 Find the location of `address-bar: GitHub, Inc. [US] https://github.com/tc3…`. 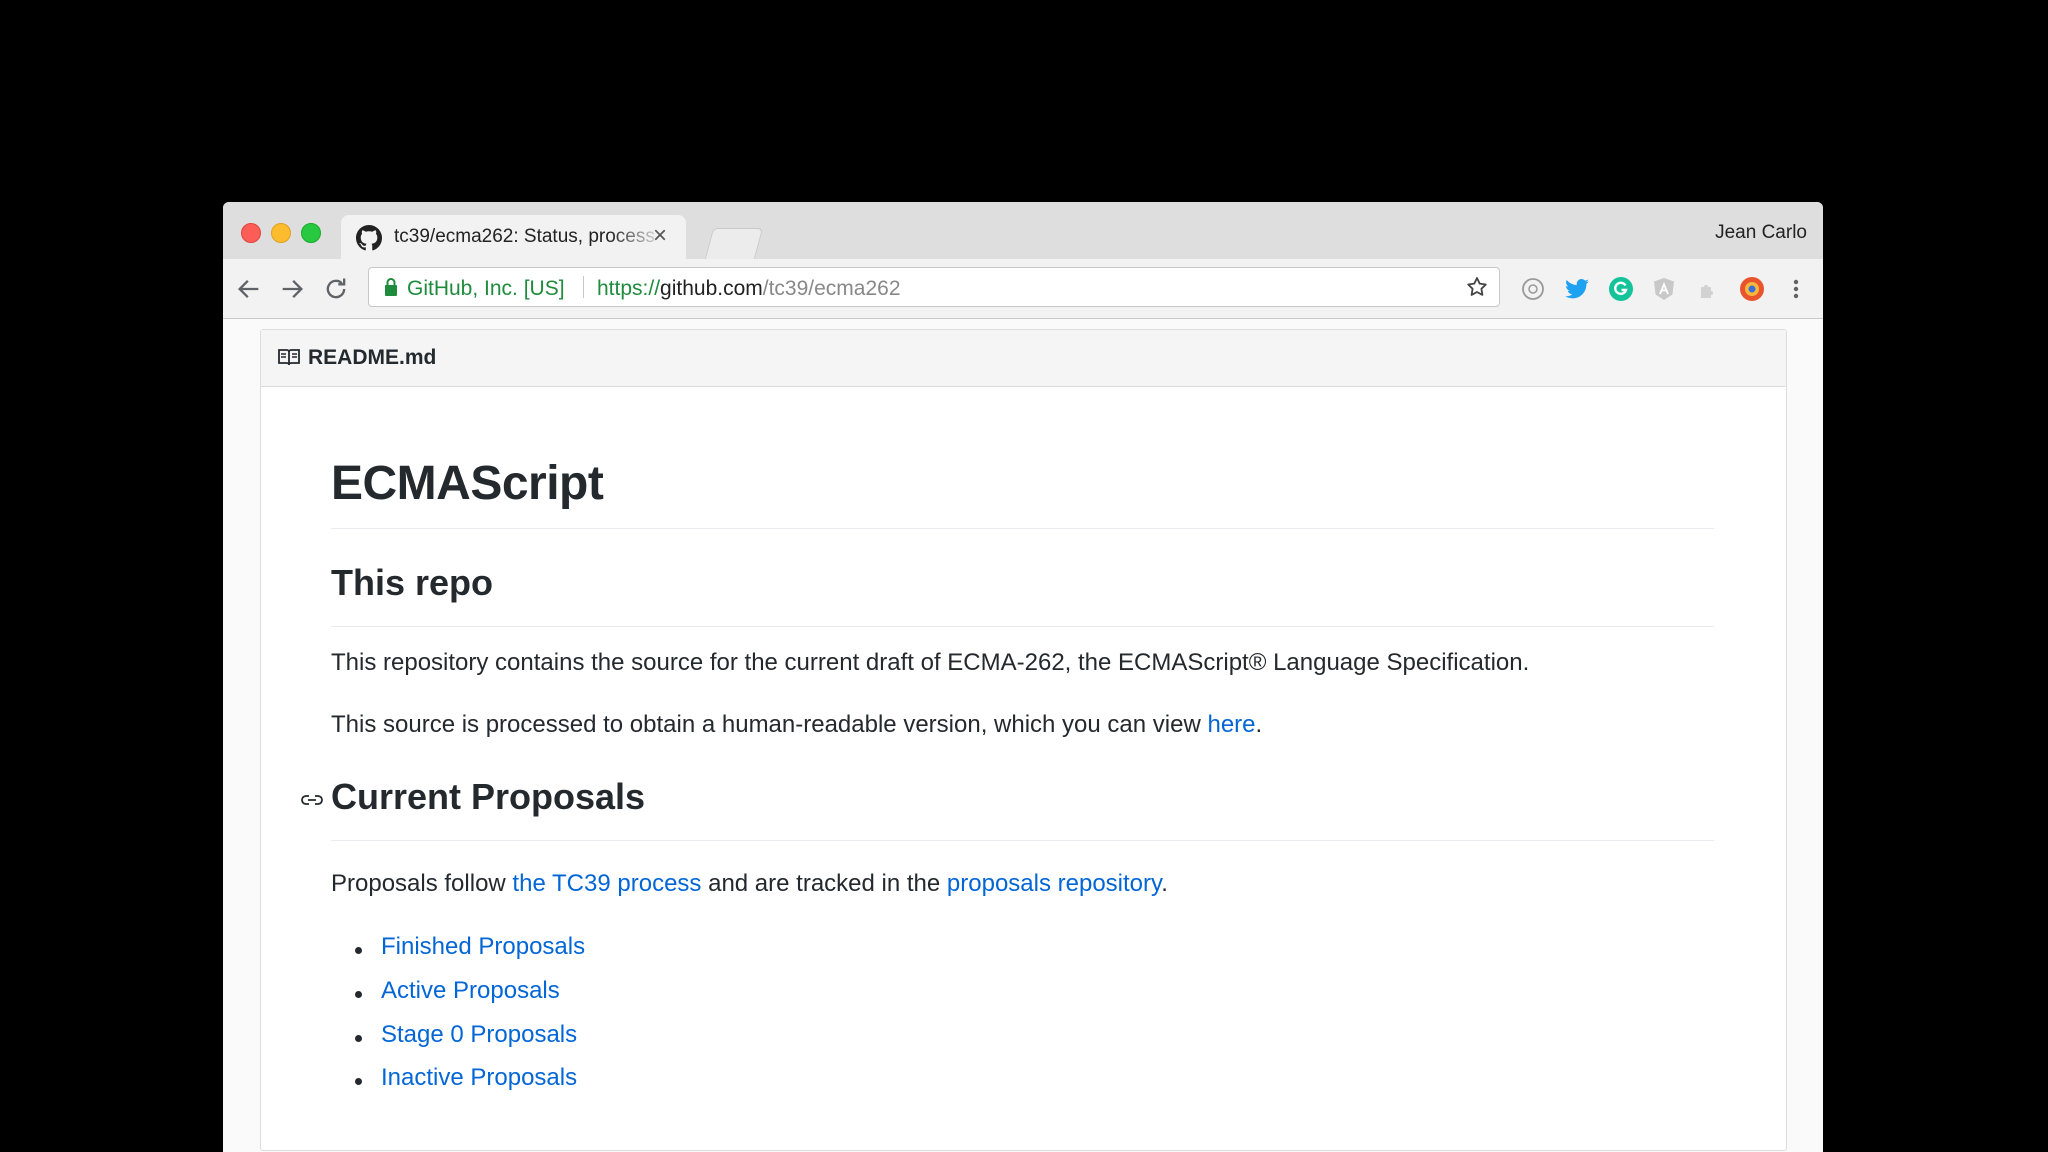

address-bar: GitHub, Inc. [US] https://github.com/tc3… is located at coordinates (934, 287).